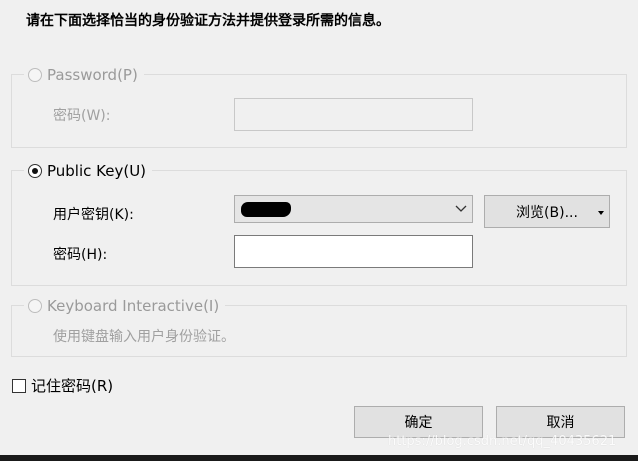 The width and height of the screenshot is (638, 461). What do you see at coordinates (133, 306) in the screenshot?
I see `keyboard-radio-label: Keyboard Interactive(I)` at bounding box center [133, 306].